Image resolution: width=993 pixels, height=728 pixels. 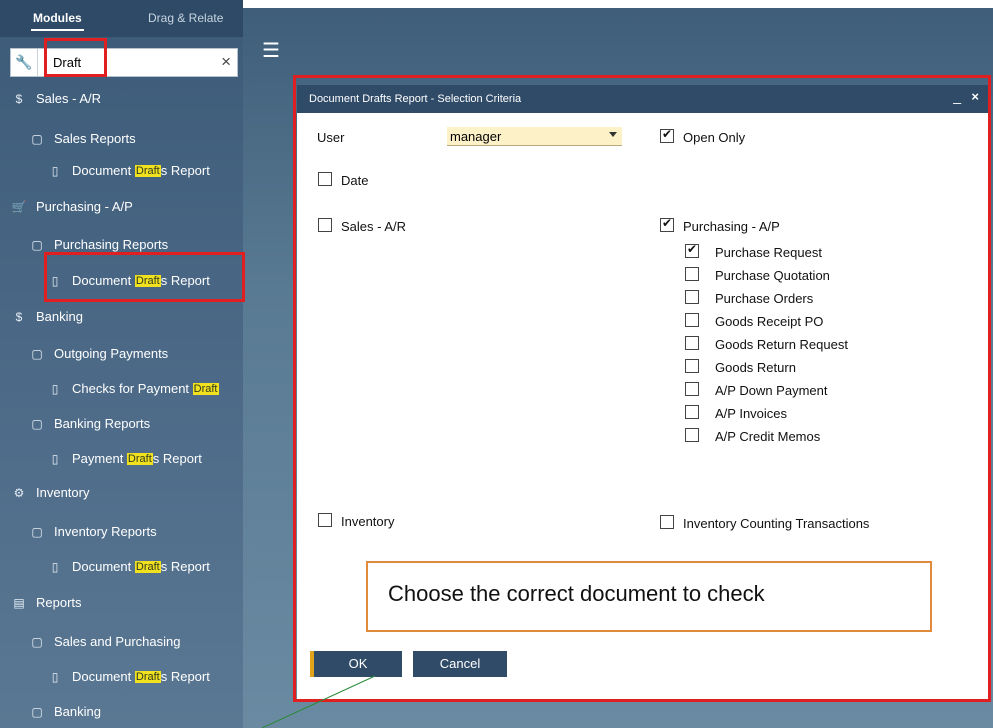 I want to click on sidebar-item: ▢ Banking Reports, so click(x=89, y=423).